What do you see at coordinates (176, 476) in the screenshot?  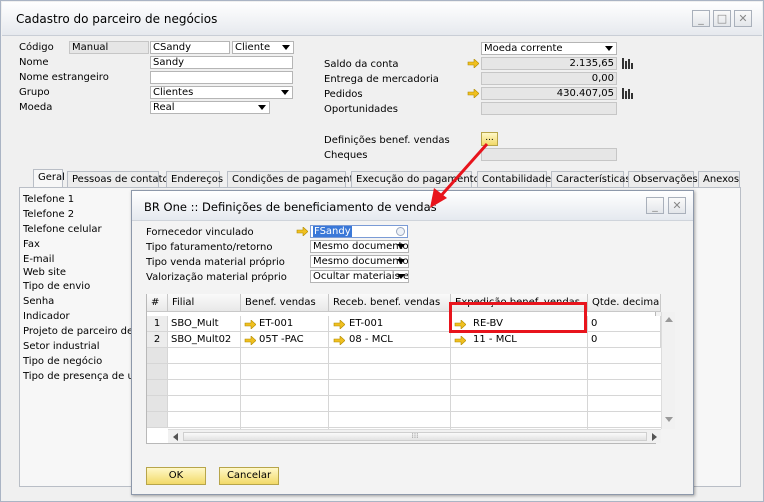 I see `ok-button: OK` at bounding box center [176, 476].